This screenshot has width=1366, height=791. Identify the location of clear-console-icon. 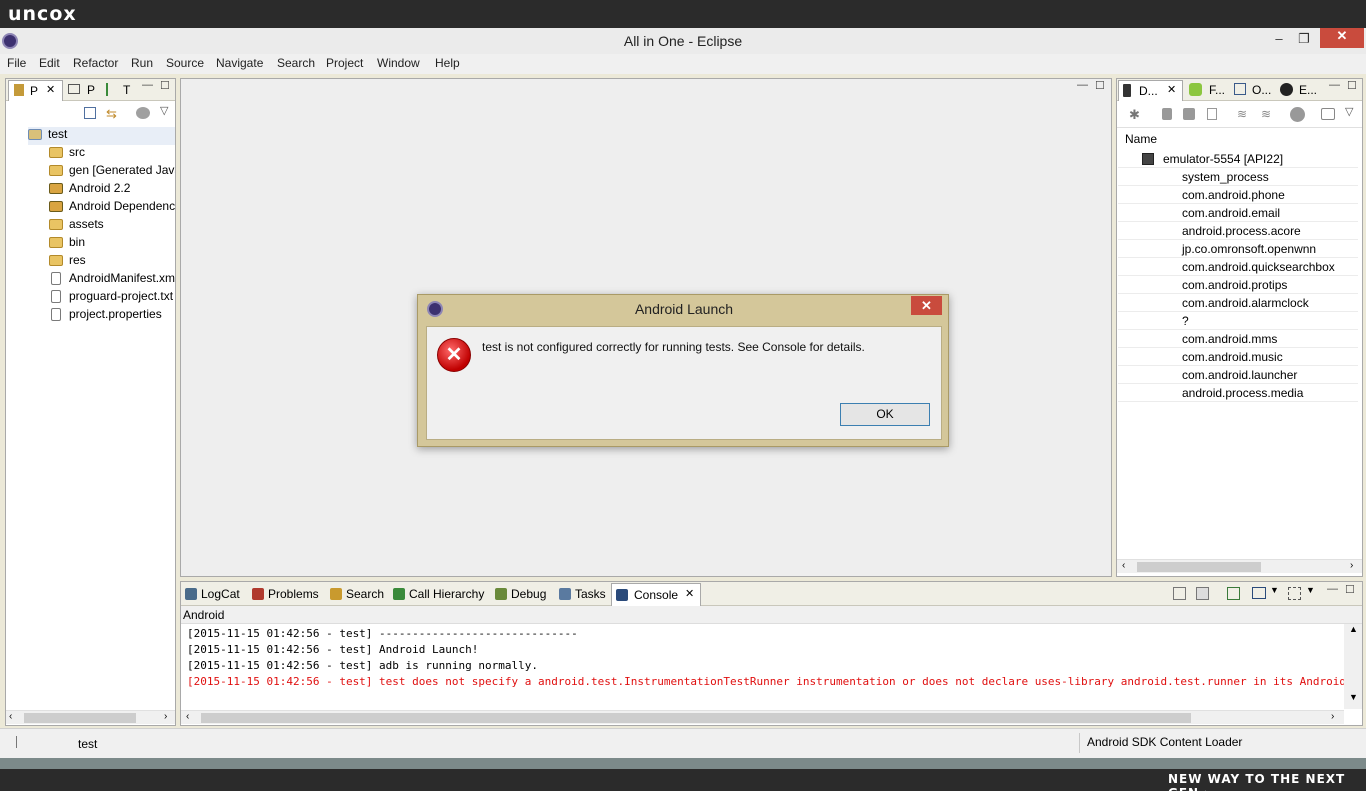
(1179, 593).